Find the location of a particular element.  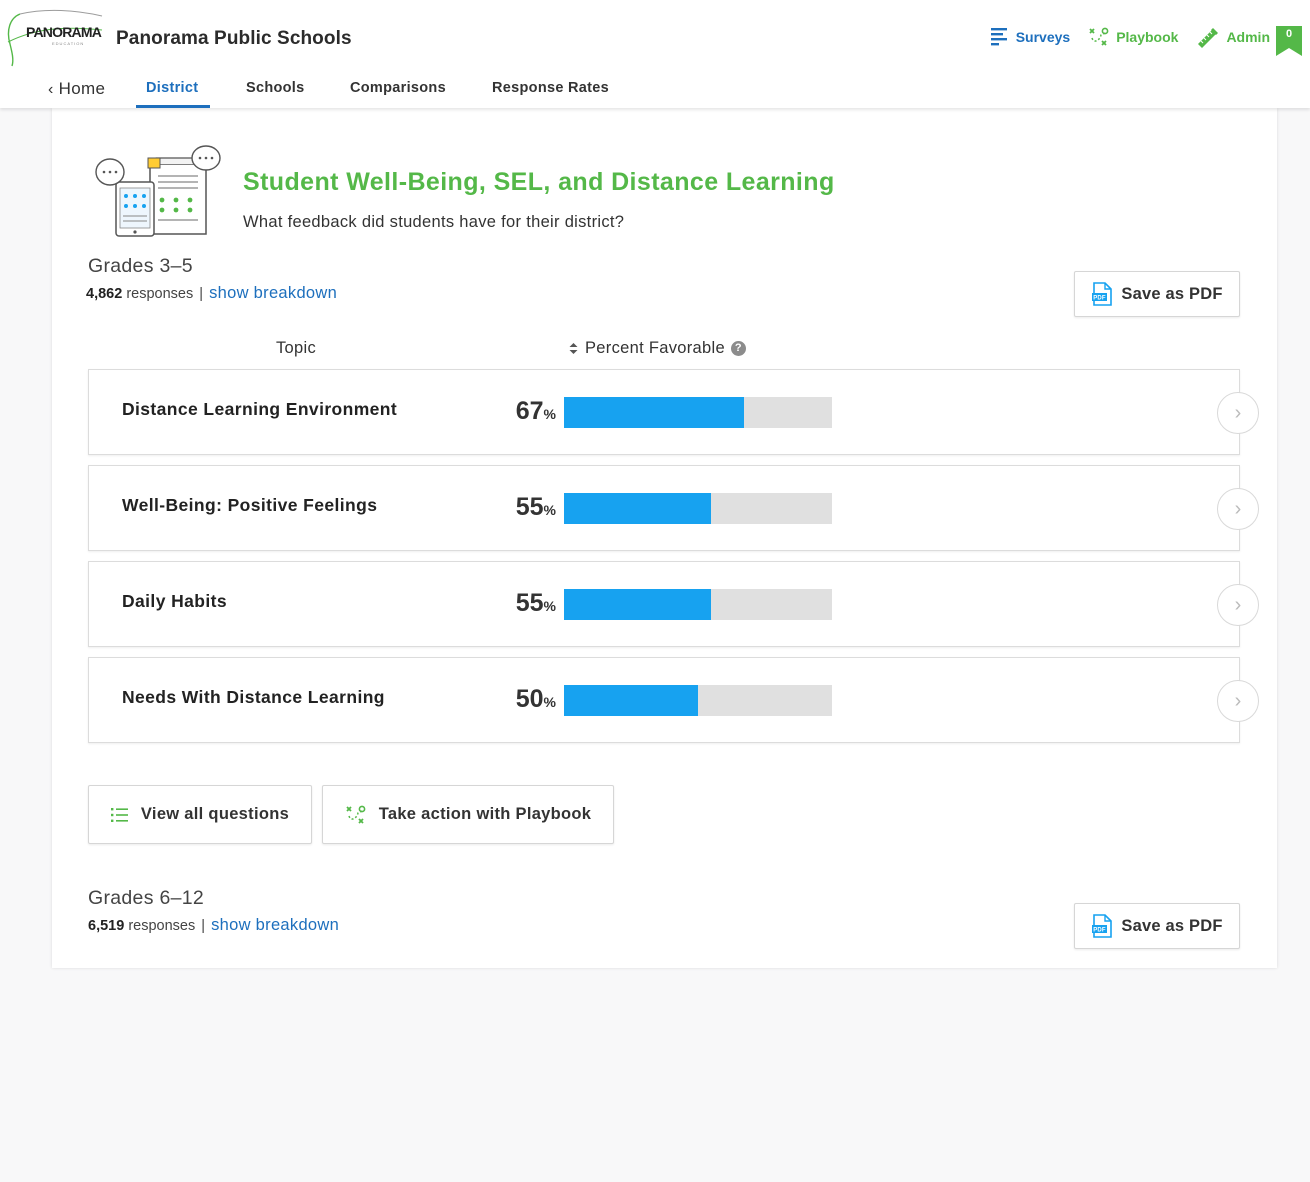

survey-illustration-icon is located at coordinates (158, 191).